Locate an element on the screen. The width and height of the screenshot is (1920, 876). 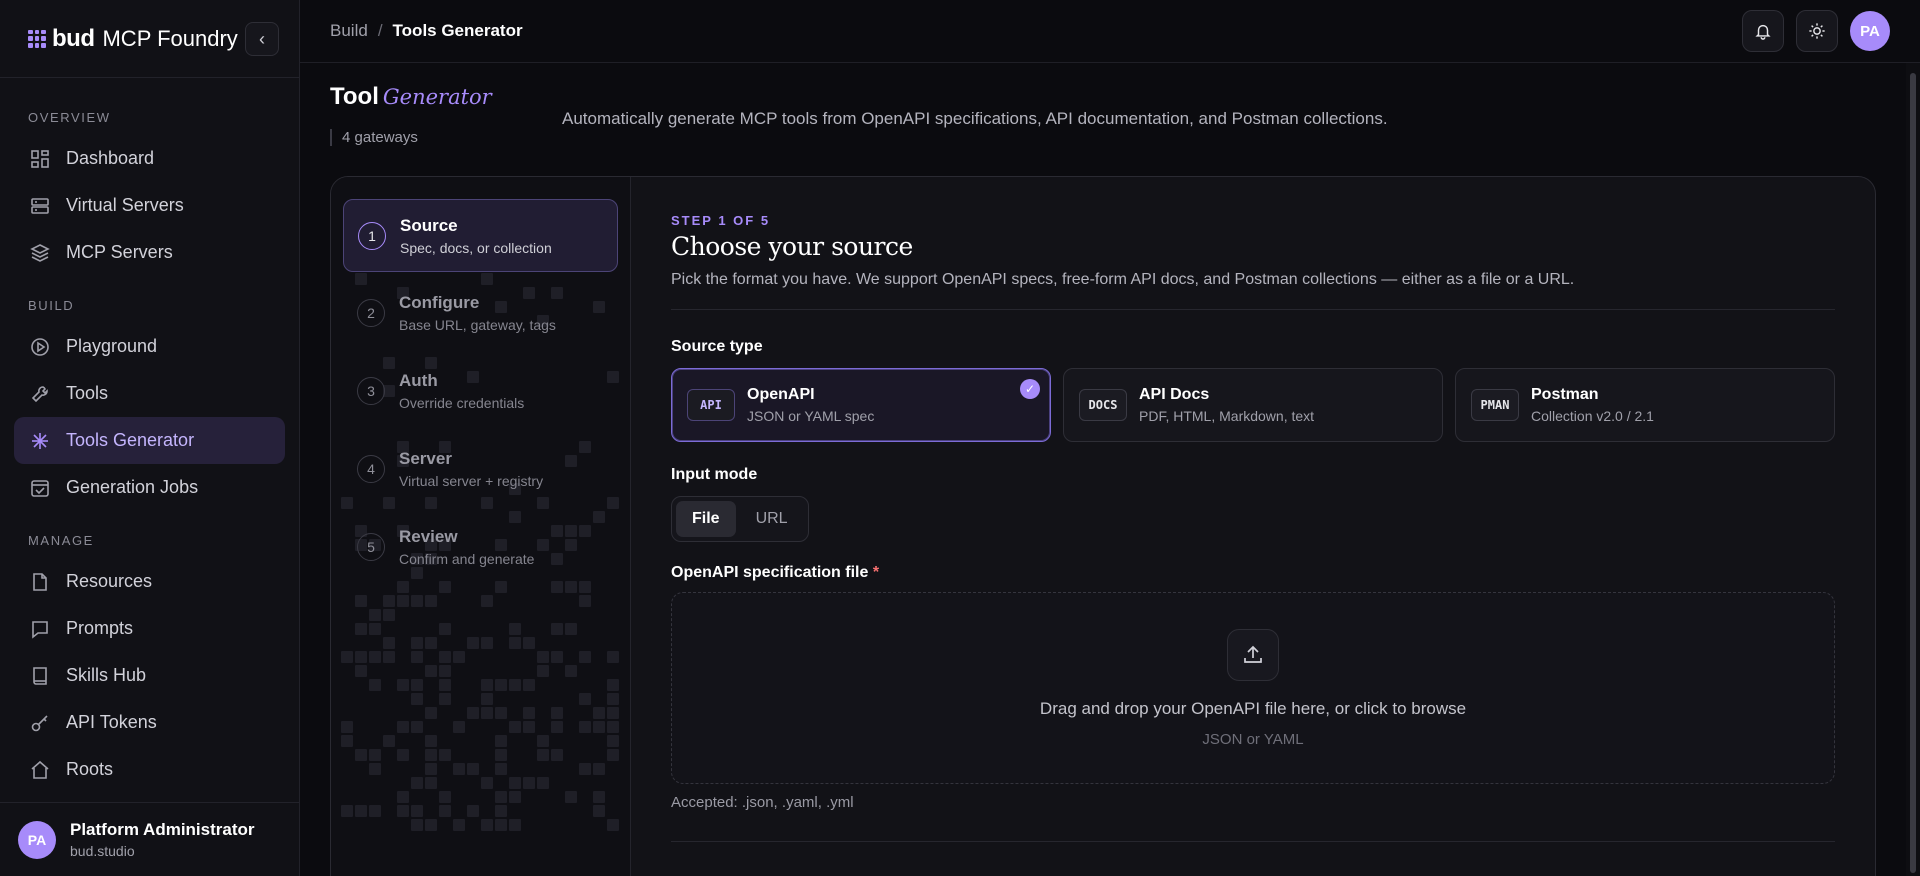
nav-section-overview: OVERVIEW is located at coordinates (69, 117).